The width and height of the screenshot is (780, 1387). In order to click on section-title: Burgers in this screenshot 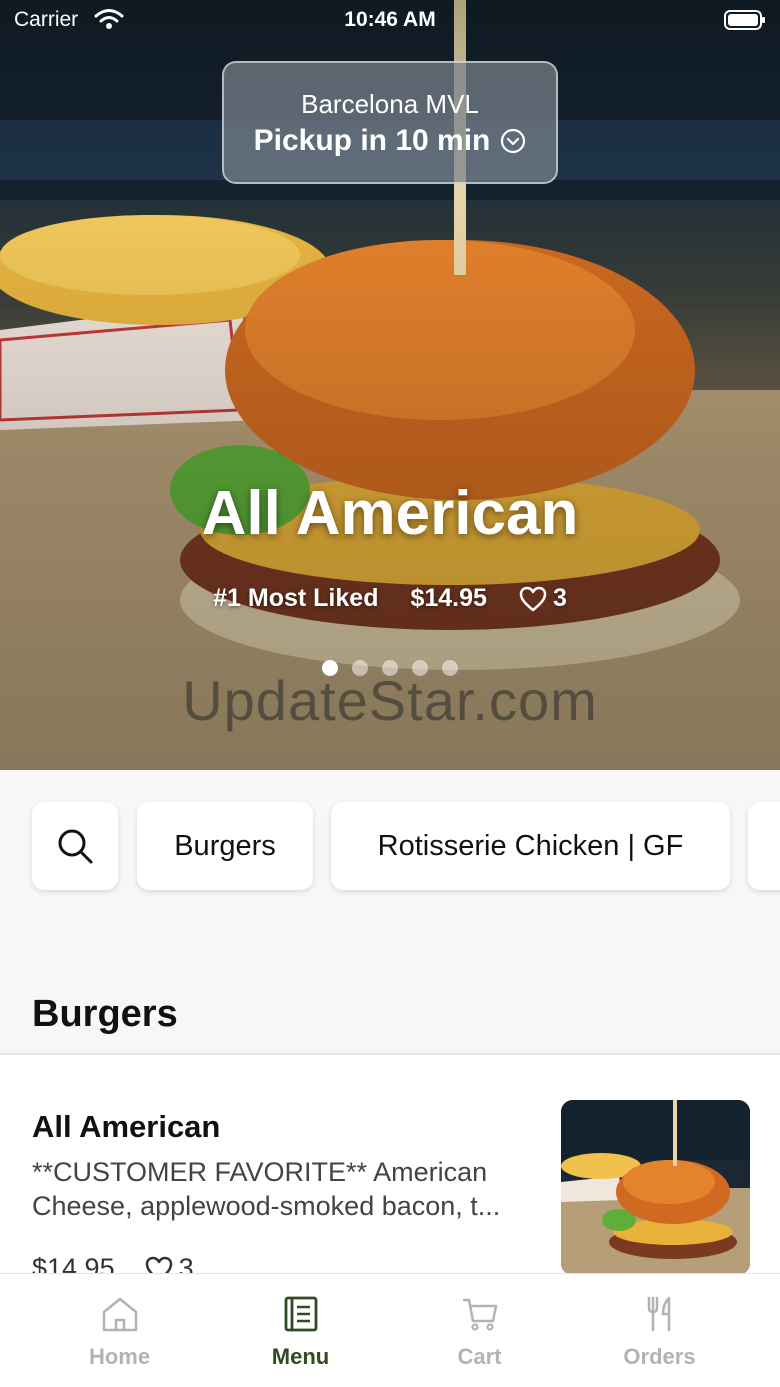, I will do `click(105, 1014)`.